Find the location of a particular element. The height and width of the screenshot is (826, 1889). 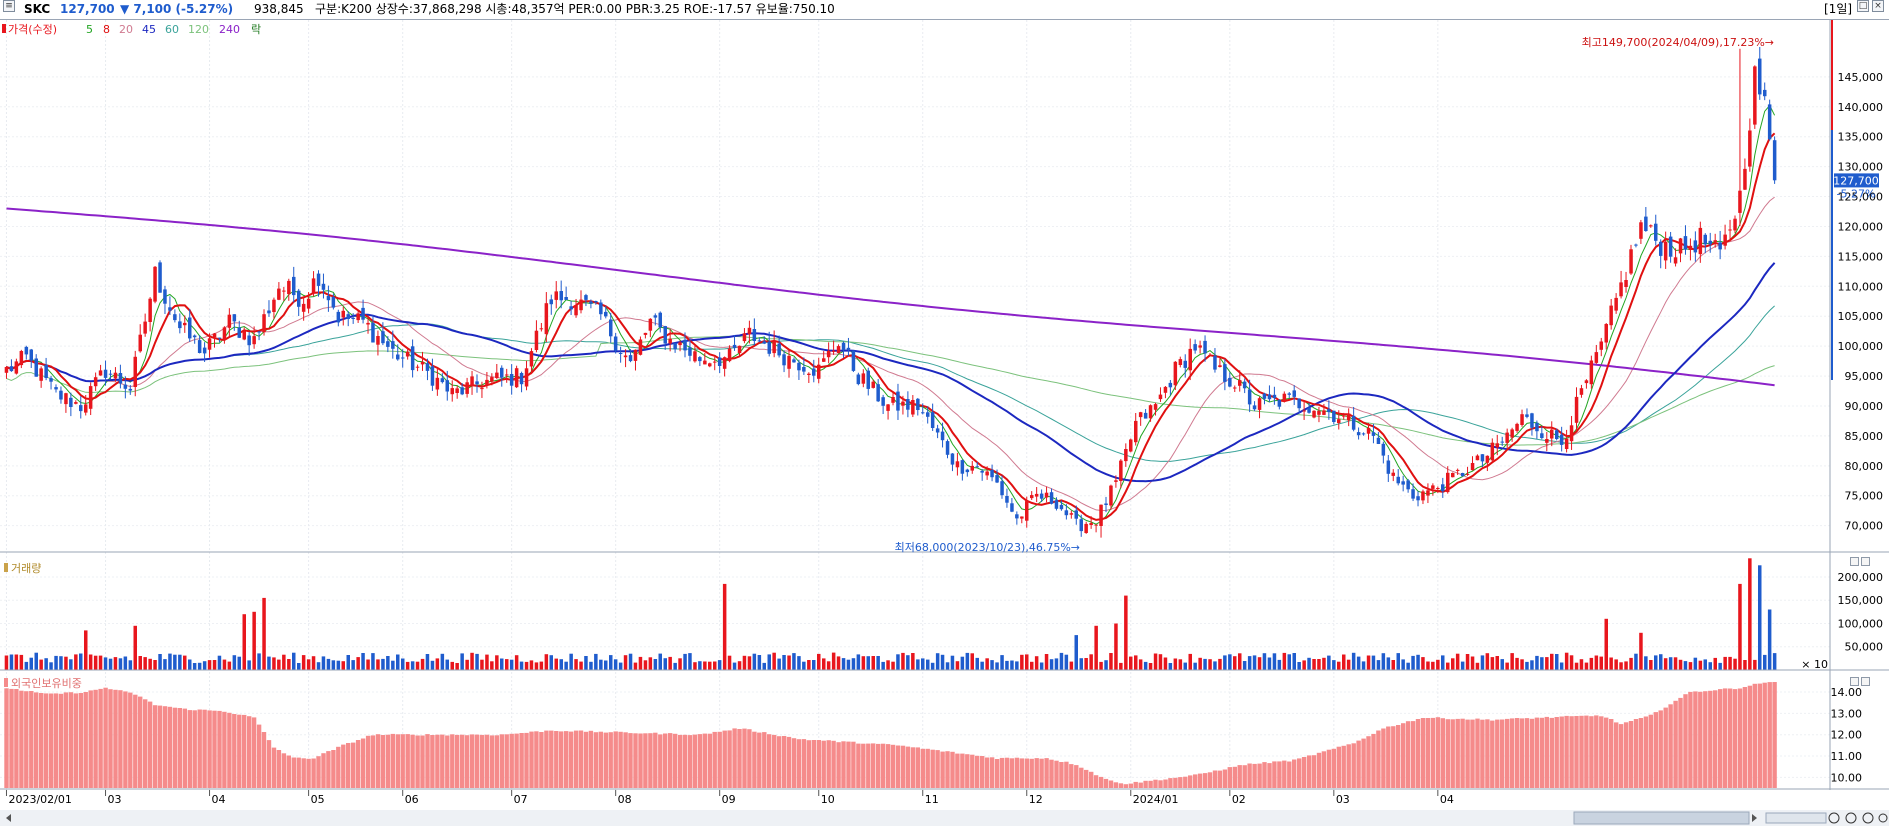

volume-bars is located at coordinates (890, 614).